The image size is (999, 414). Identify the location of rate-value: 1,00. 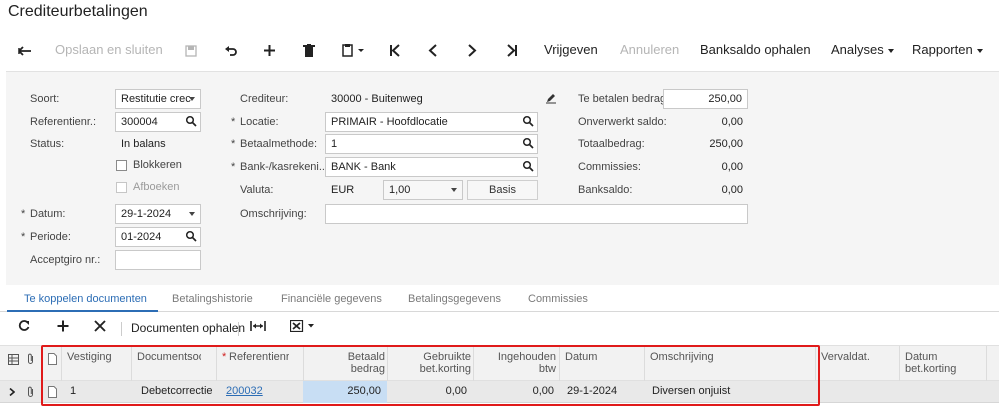
(400, 190).